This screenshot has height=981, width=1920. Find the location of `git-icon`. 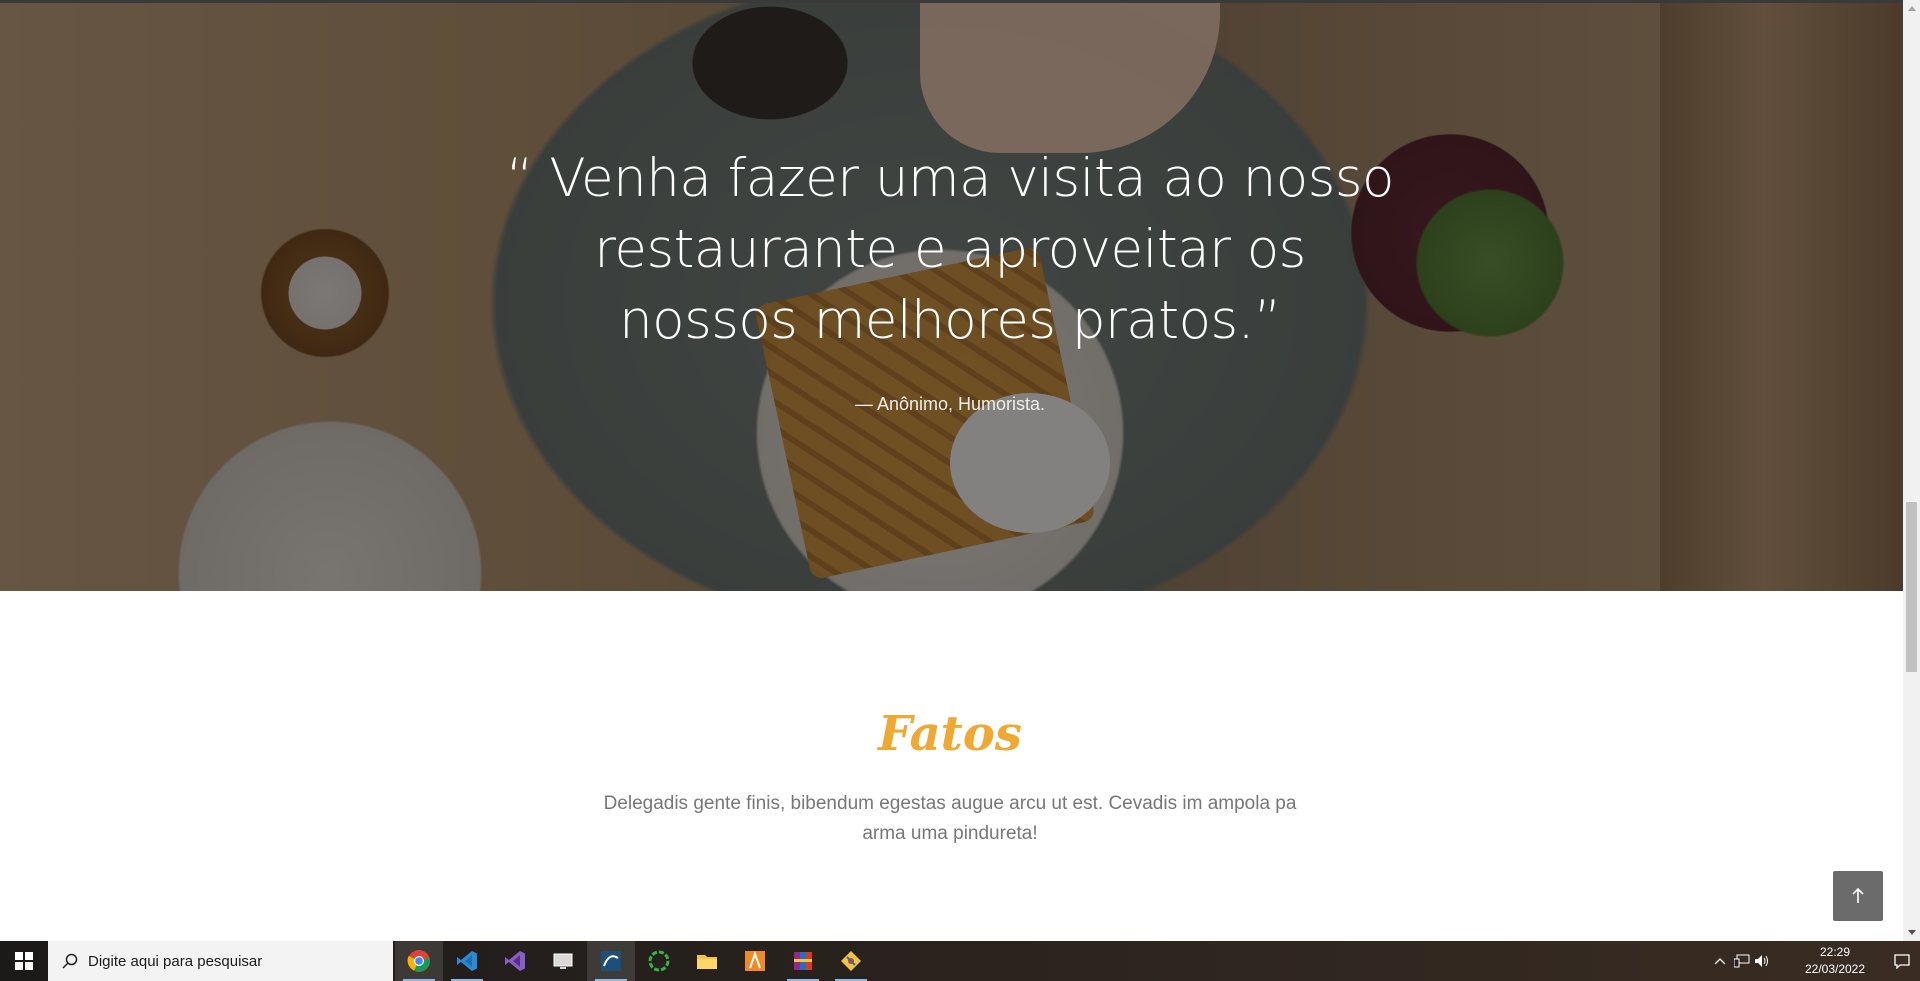

git-icon is located at coordinates (851, 961).